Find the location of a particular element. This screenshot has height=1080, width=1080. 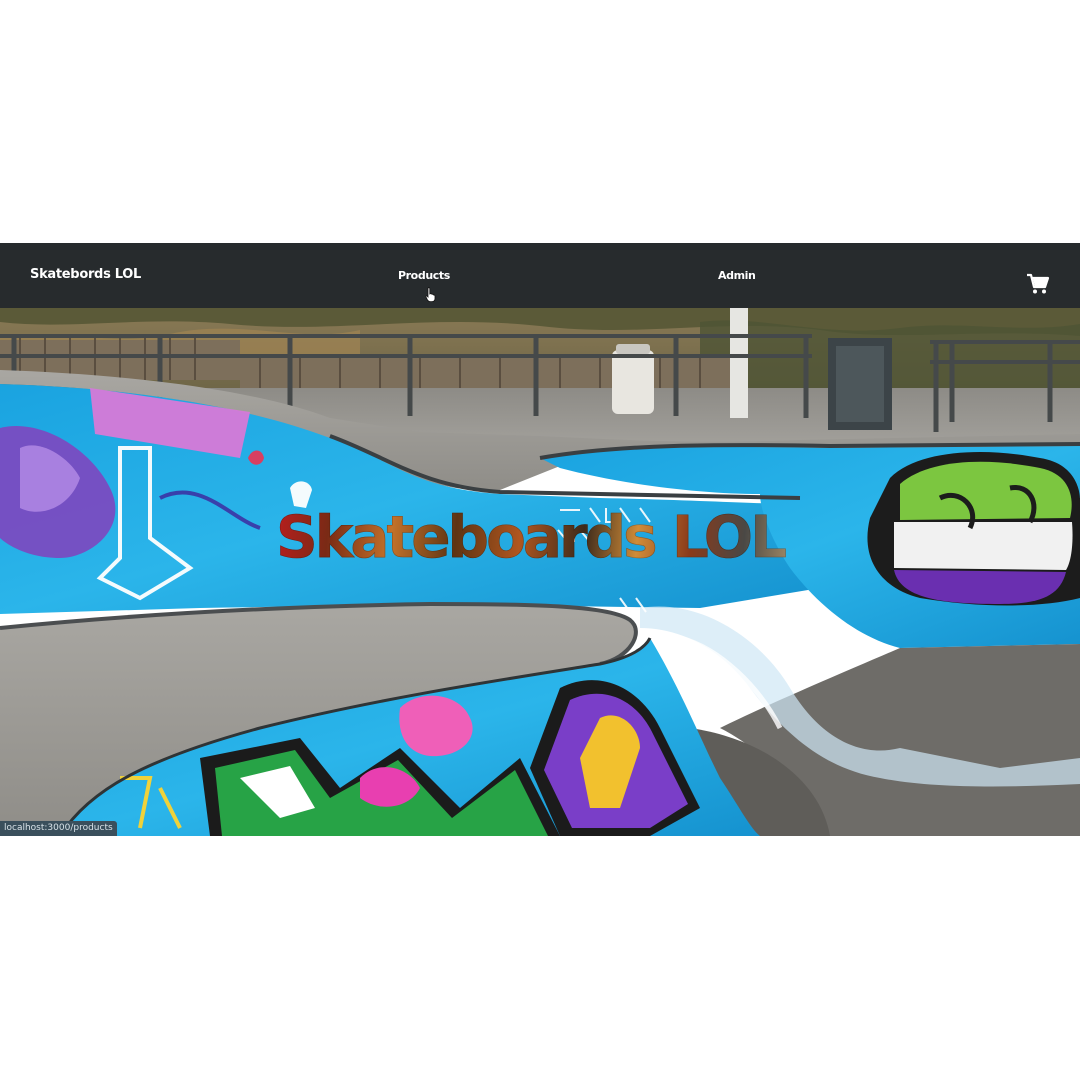

status-bar-url: localhost:3000/products is located at coordinates (58, 828).